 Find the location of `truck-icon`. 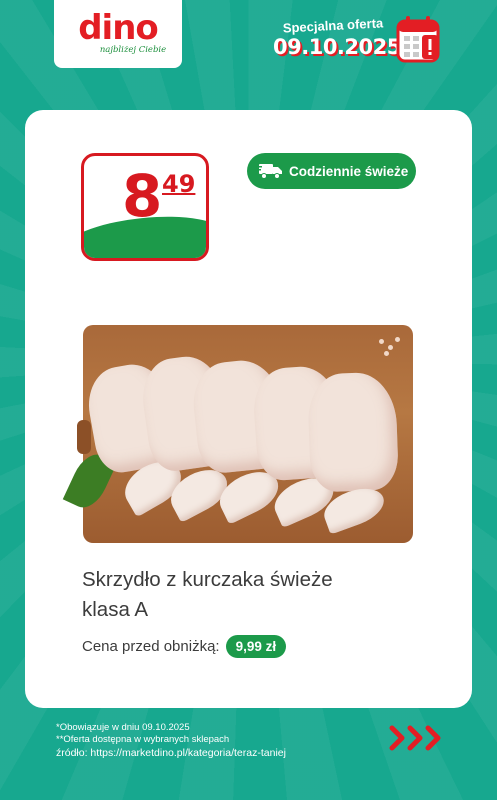

truck-icon is located at coordinates (270, 171).